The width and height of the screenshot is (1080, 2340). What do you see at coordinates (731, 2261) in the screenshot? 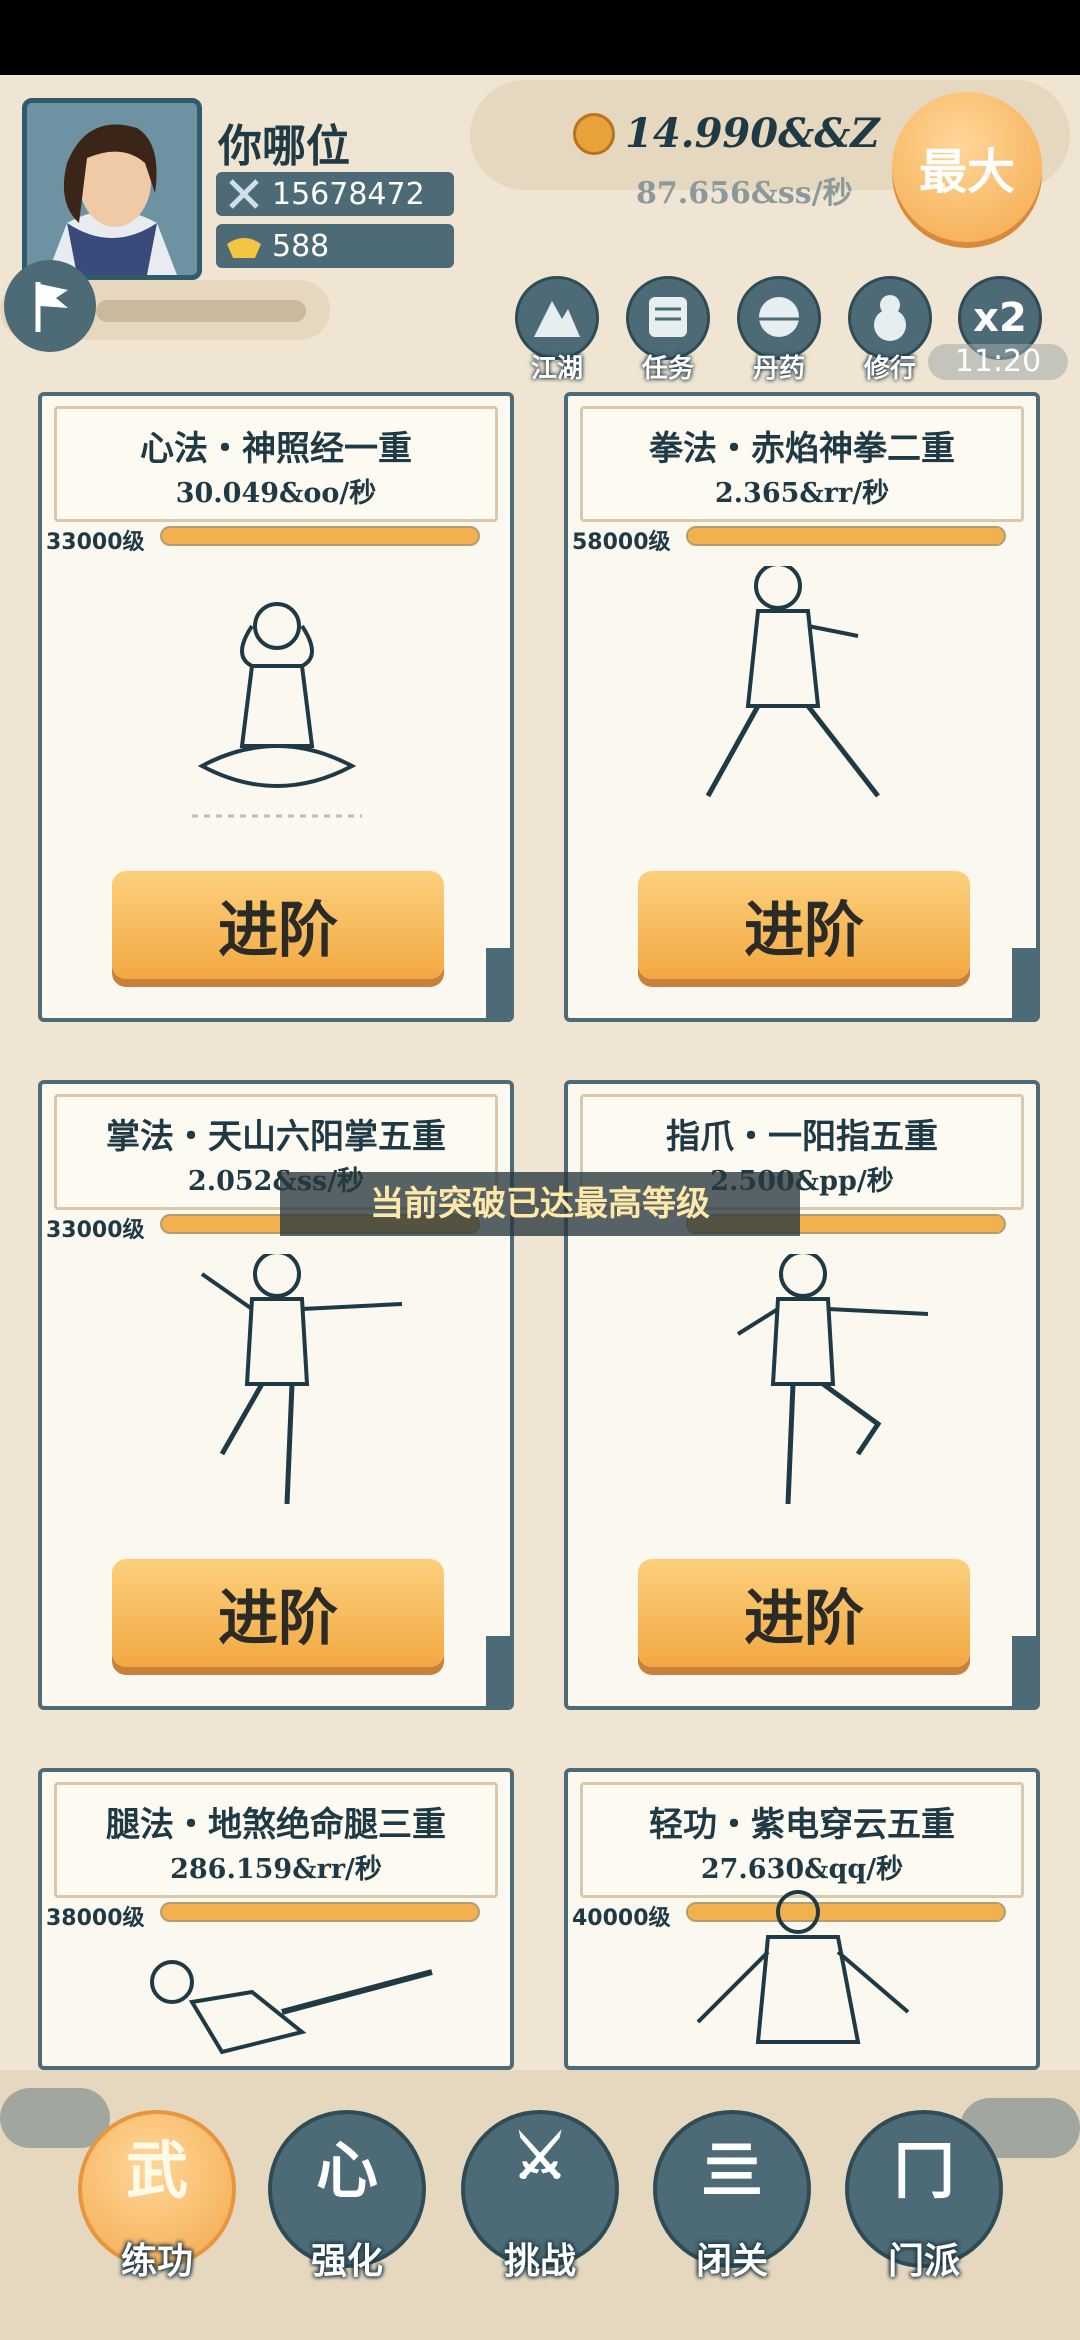
I see `nav-seclusion-label: 闭关` at bounding box center [731, 2261].